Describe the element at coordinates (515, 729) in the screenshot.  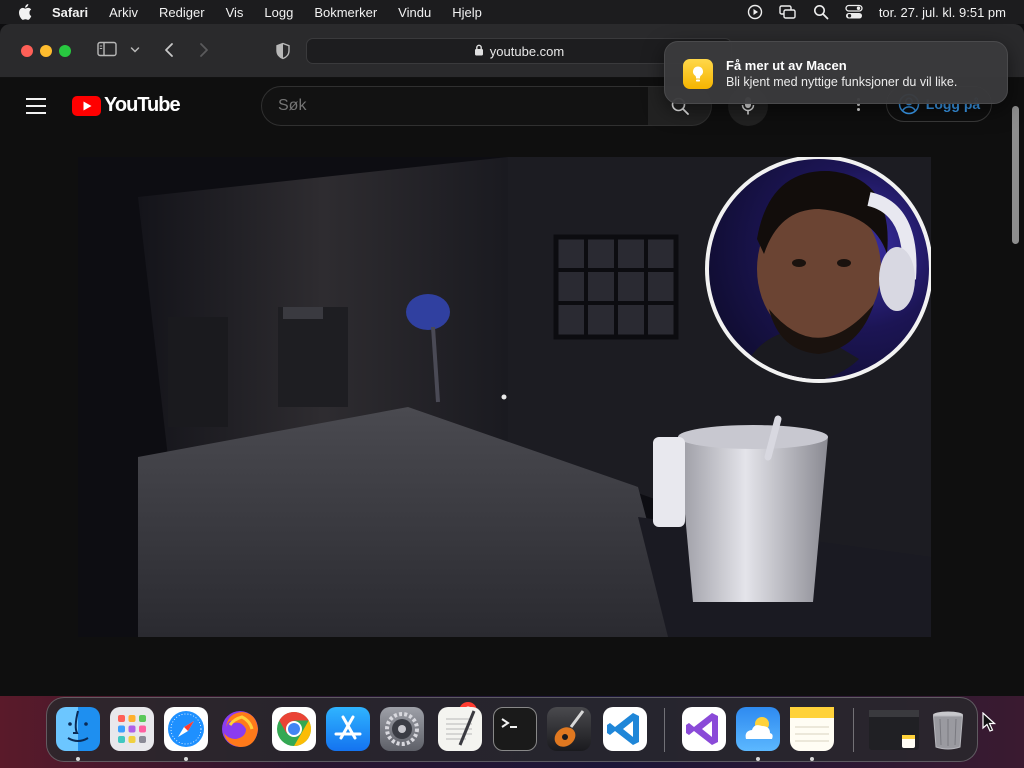
I see `terminal-icon` at that location.